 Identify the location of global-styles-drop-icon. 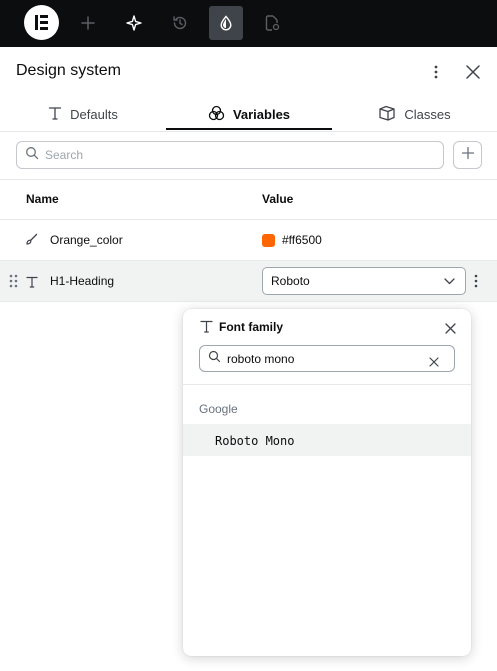
(226, 23).